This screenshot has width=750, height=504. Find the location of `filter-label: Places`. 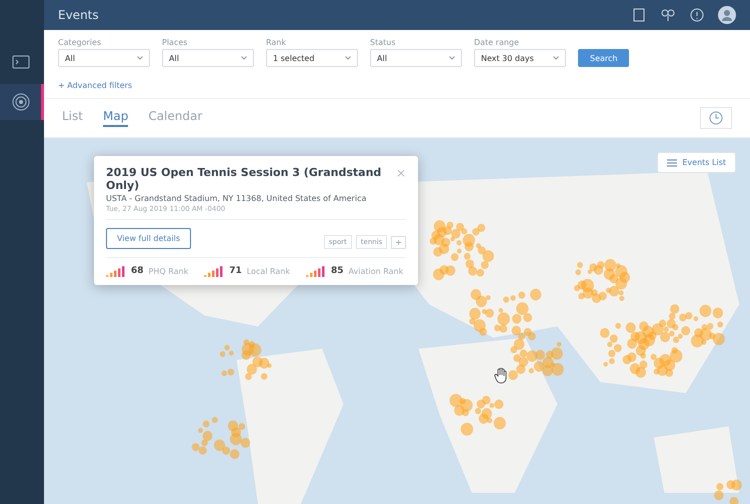

filter-label: Places is located at coordinates (175, 42).